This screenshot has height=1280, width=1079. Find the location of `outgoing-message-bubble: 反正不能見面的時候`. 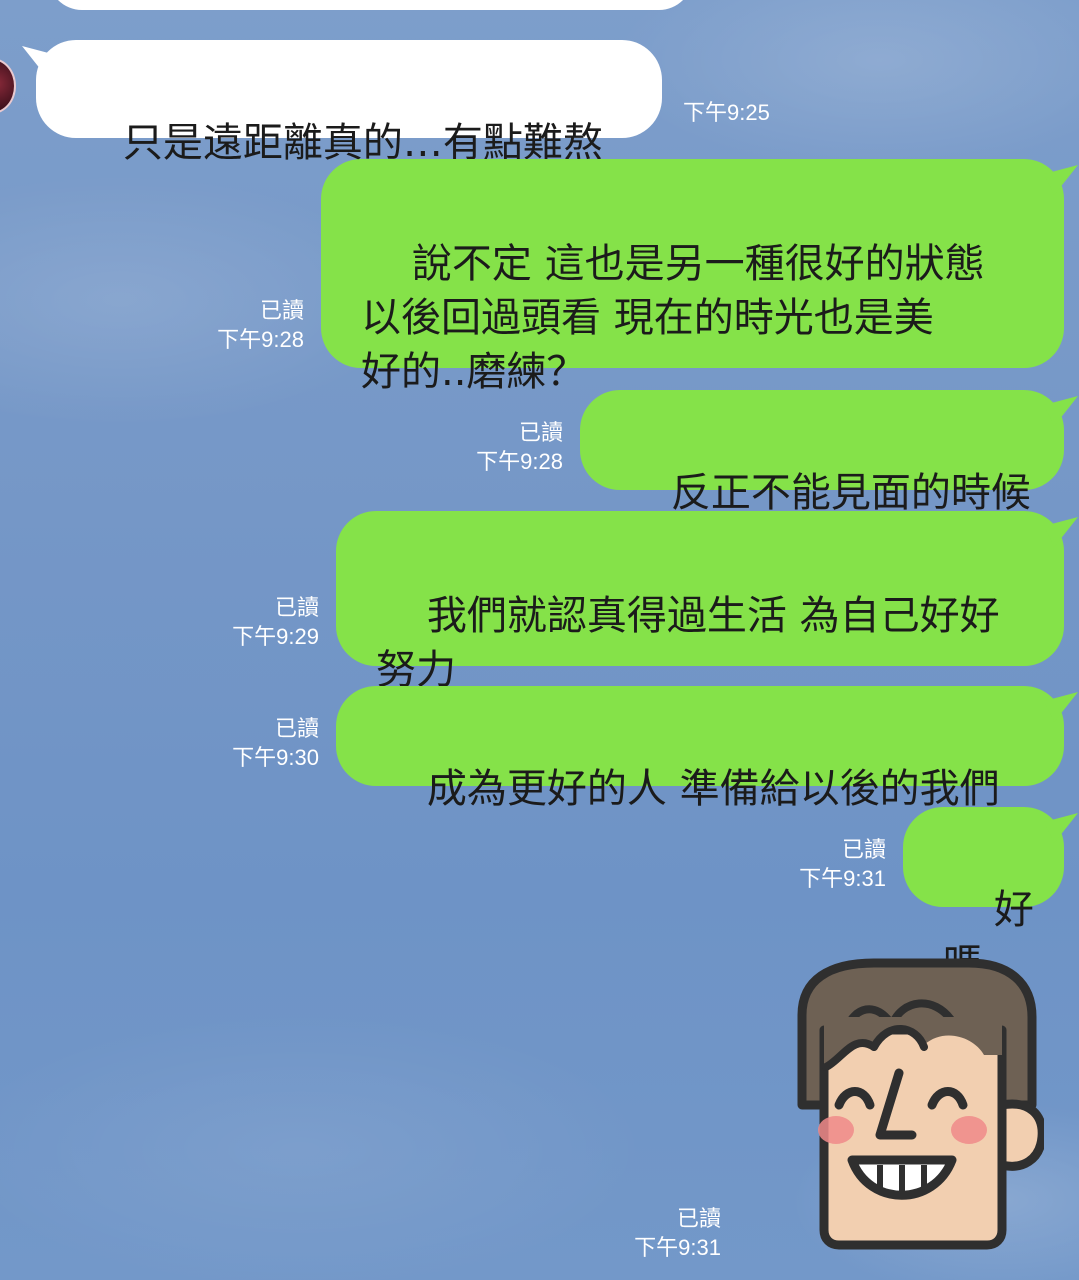

outgoing-message-bubble: 反正不能見面的時候 is located at coordinates (822, 453).